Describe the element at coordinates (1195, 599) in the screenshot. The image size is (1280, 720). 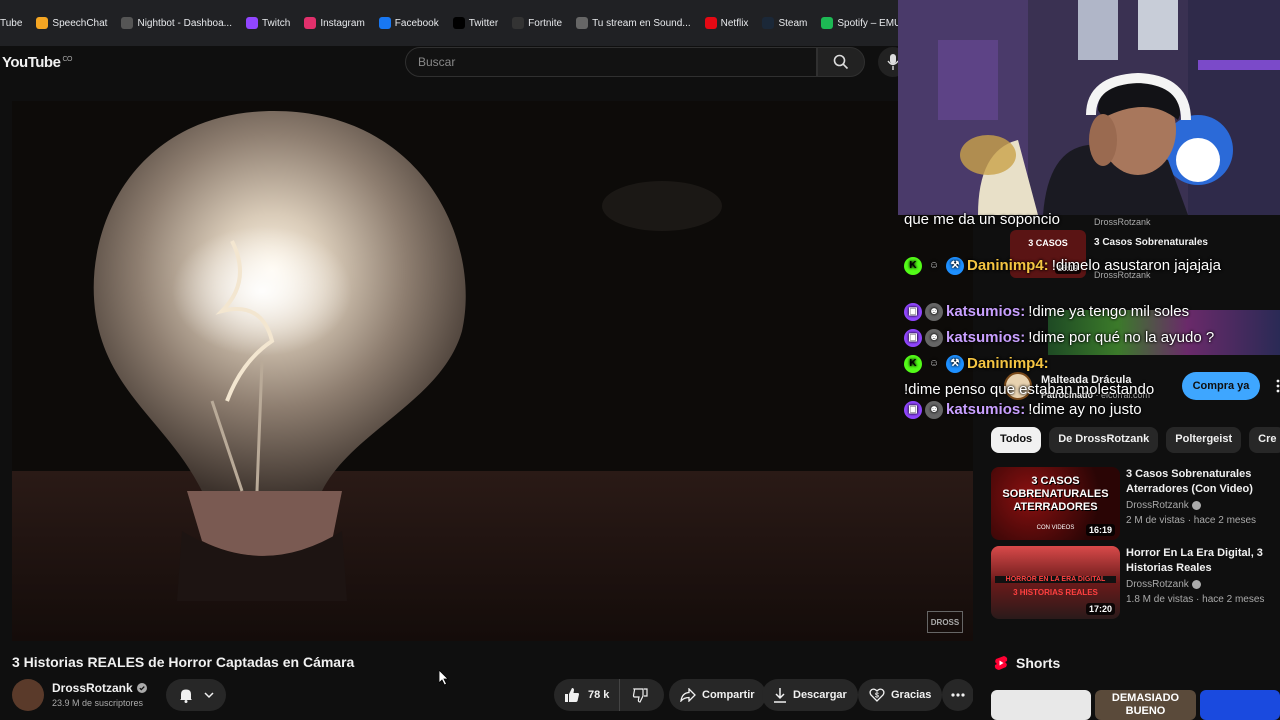
I see `recommendation-meta: 1.8 M de vistas · hace 2 meses` at that location.